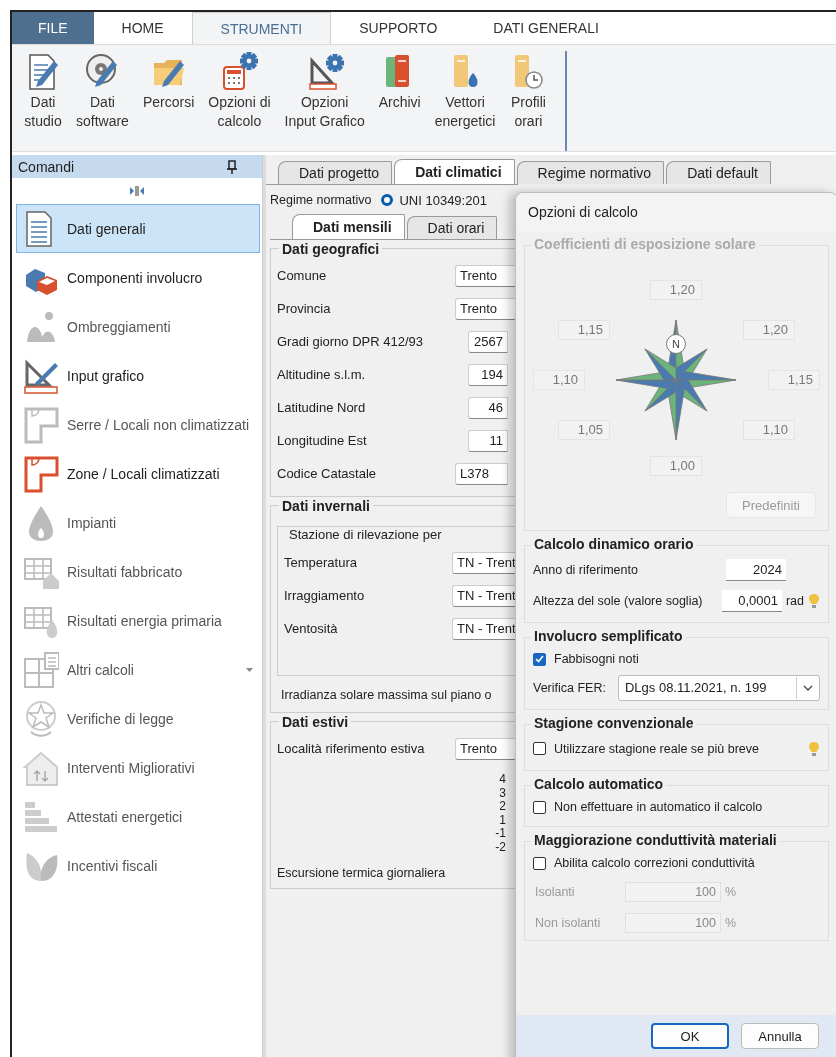 The width and height of the screenshot is (836, 1057). What do you see at coordinates (102, 91) in the screenshot?
I see `ribbon-button: Dati software` at bounding box center [102, 91].